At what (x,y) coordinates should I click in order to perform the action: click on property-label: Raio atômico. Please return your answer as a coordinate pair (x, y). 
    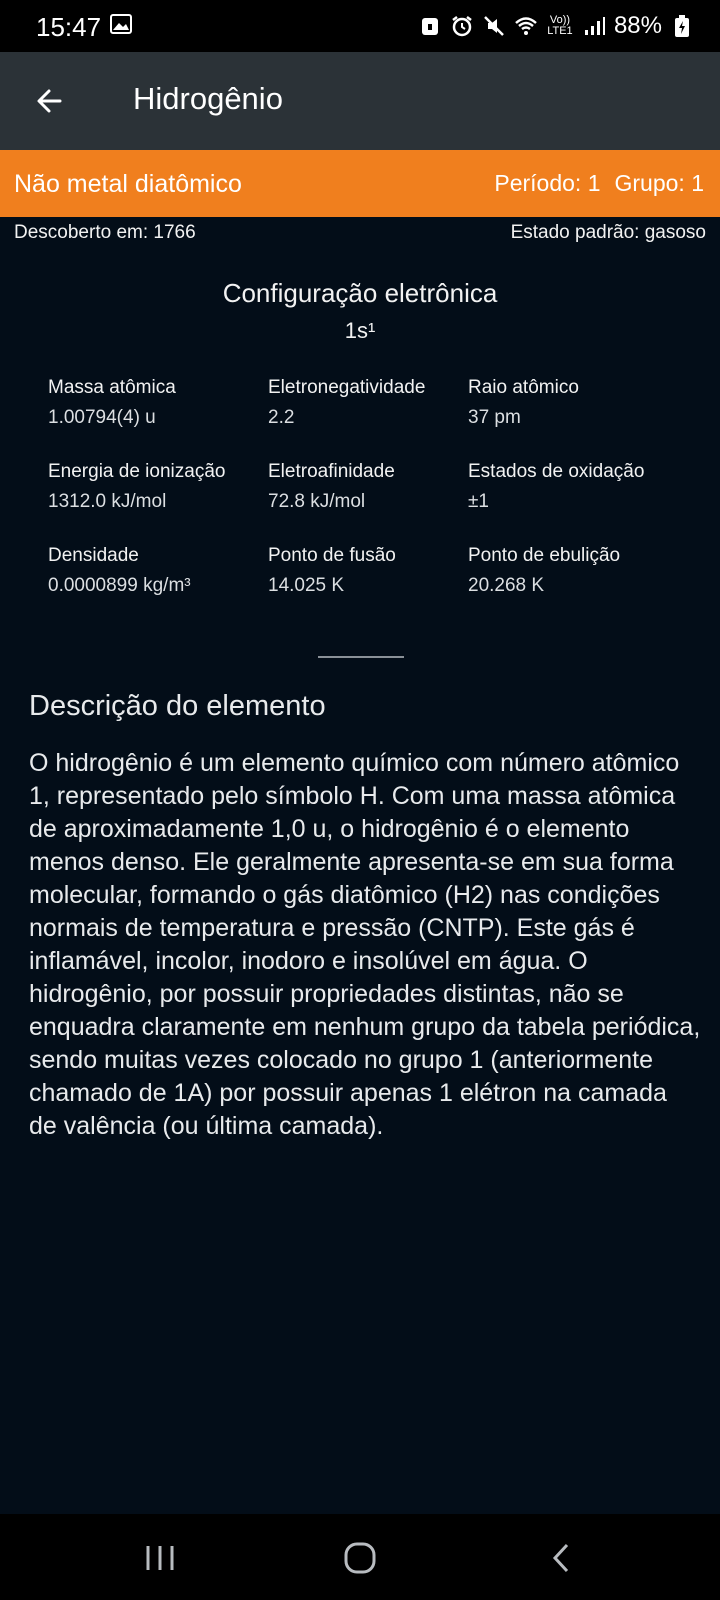
    Looking at the image, I should click on (523, 387).